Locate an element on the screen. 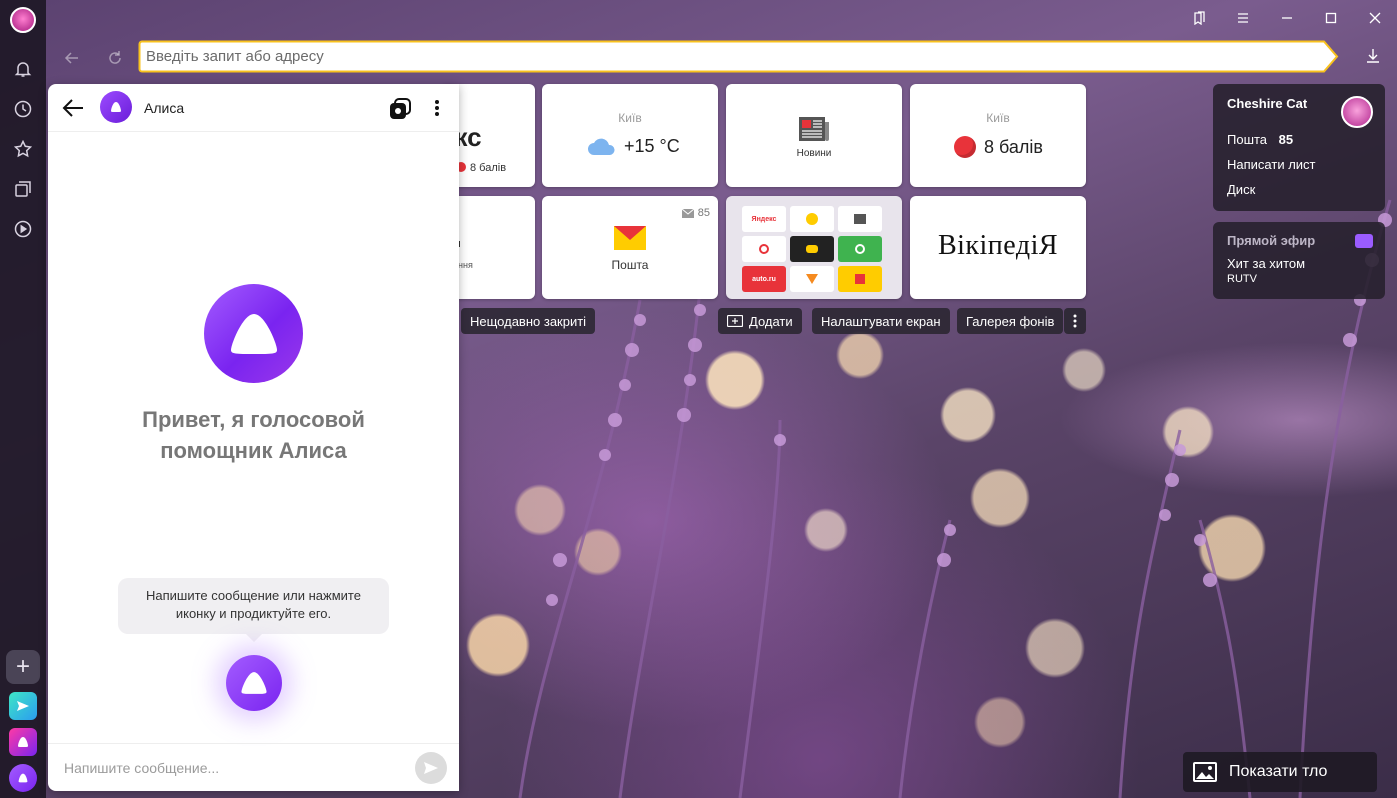 Image resolution: width=1397 pixels, height=798 pixels. close-icon is located at coordinates (1375, 18).